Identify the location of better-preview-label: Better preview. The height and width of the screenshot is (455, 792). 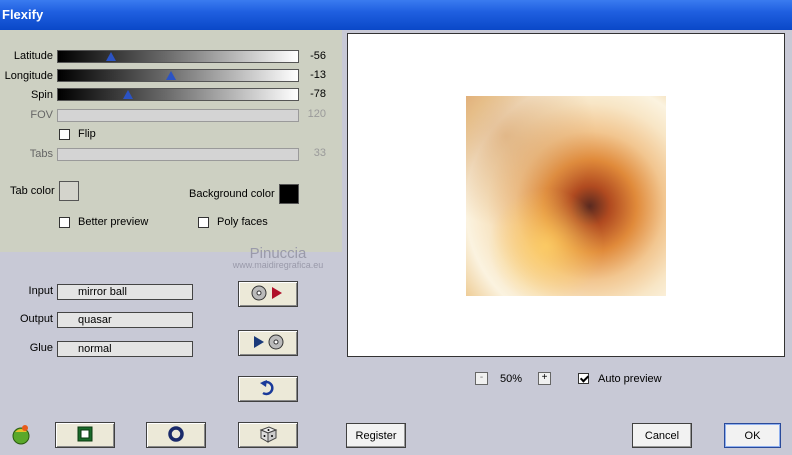
(113, 222).